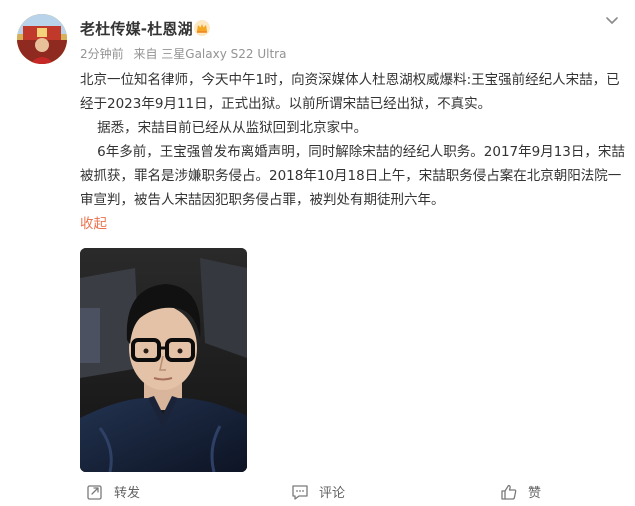  Describe the element at coordinates (93, 224) in the screenshot. I see `collapse-link: 收起` at that location.